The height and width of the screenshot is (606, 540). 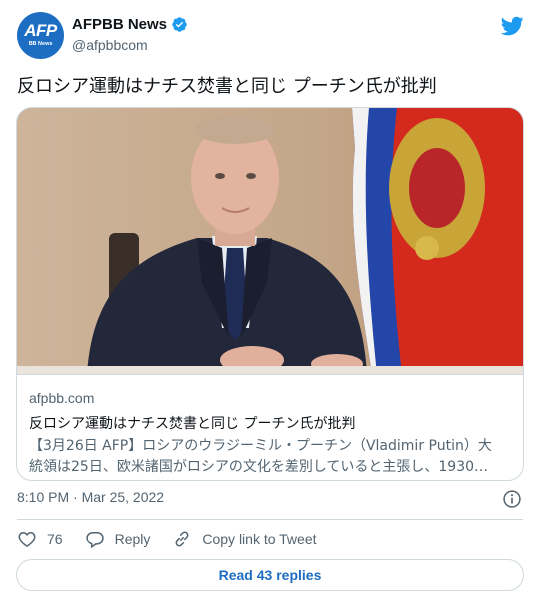 What do you see at coordinates (27, 539) in the screenshot?
I see `heart-icon` at bounding box center [27, 539].